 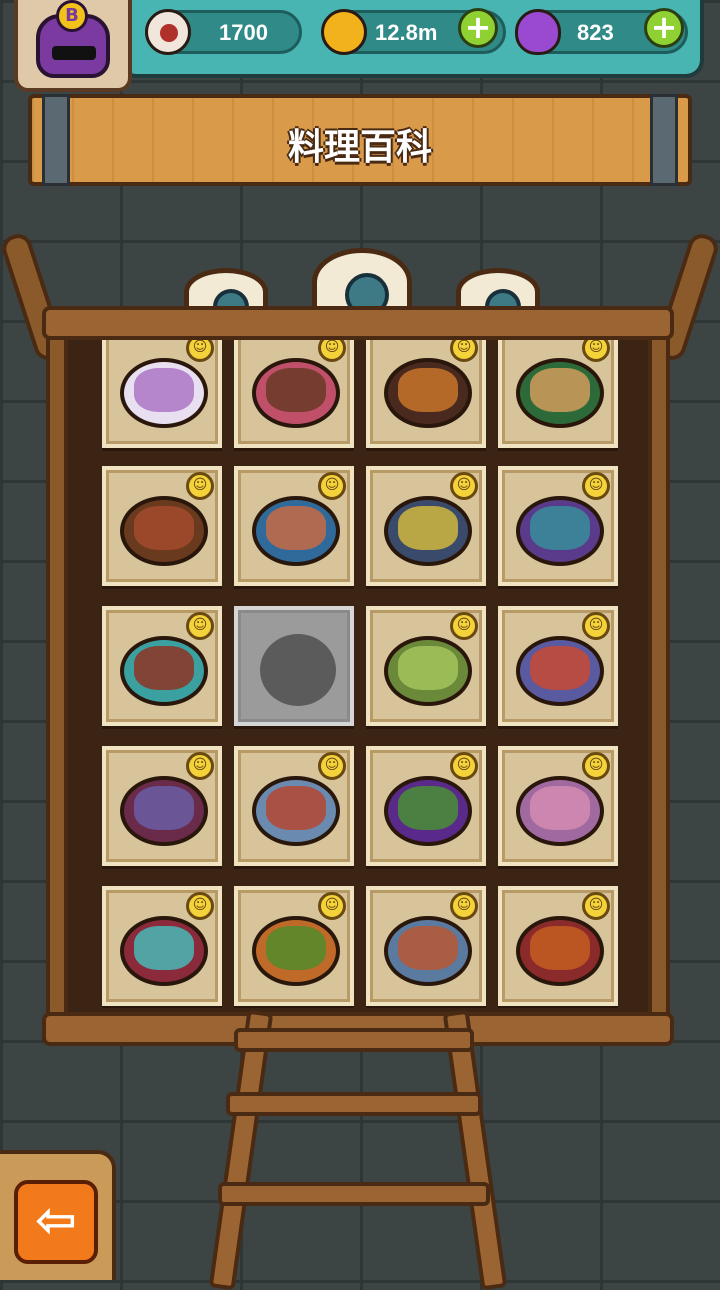 I want to click on player-rank-badge: B, so click(x=72, y=16).